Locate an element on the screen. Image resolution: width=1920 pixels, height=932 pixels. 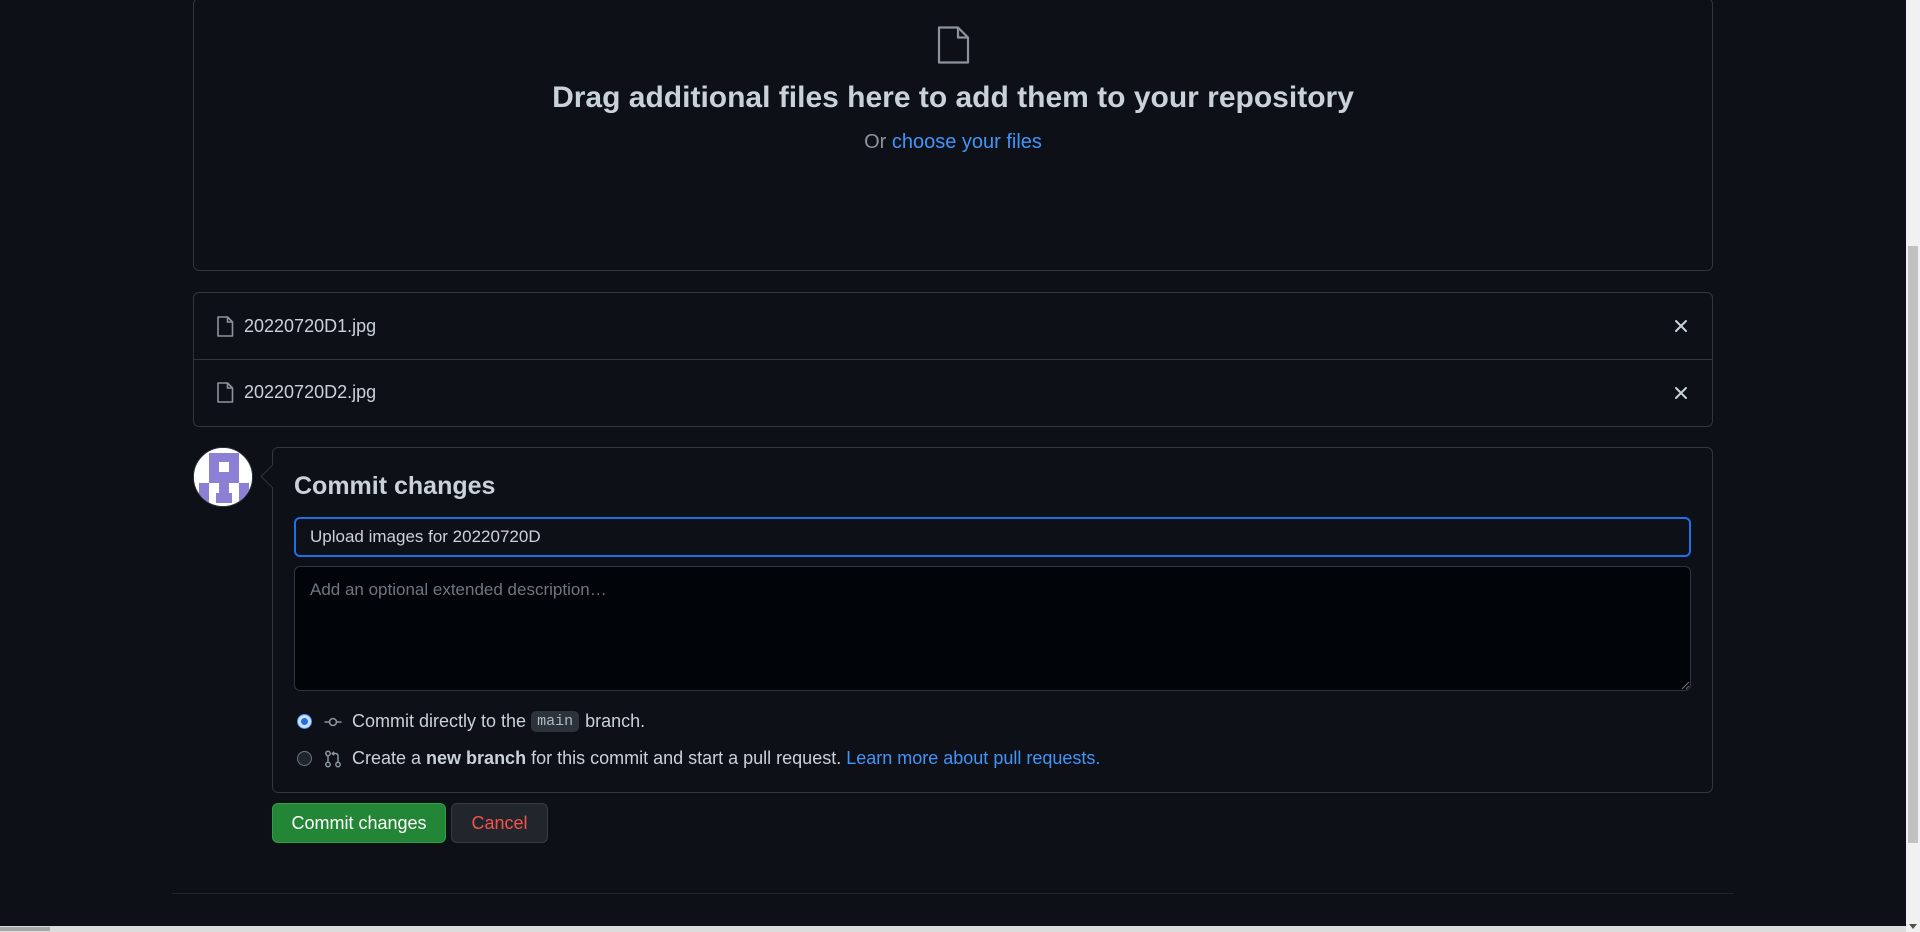
uploaded-file-list: 20220720D1.jpg 20220720D2.jpg is located at coordinates (953, 359).